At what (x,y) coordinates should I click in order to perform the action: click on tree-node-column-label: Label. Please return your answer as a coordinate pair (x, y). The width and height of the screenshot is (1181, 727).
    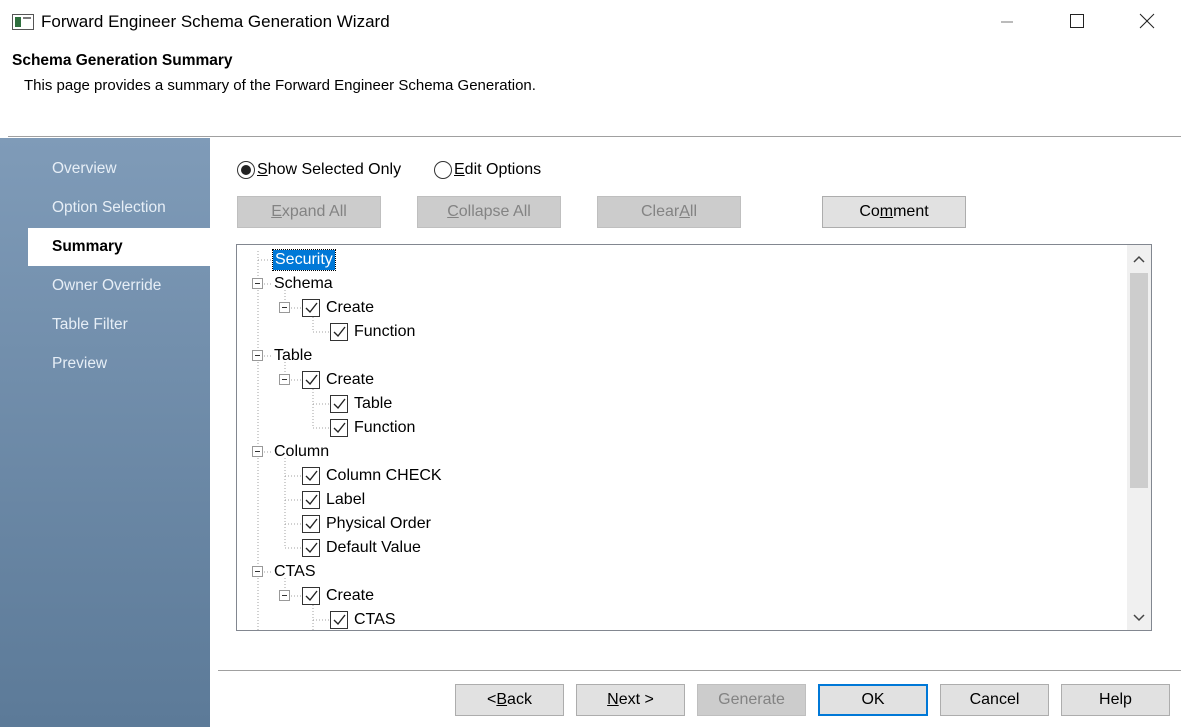
    Looking at the image, I should click on (345, 500).